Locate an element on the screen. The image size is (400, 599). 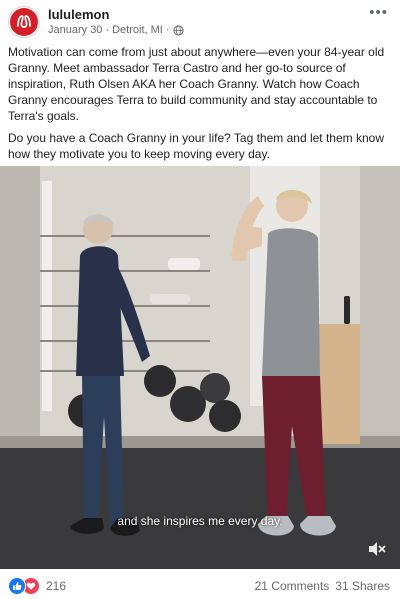
speaker-muted-icon is located at coordinates (377, 549).